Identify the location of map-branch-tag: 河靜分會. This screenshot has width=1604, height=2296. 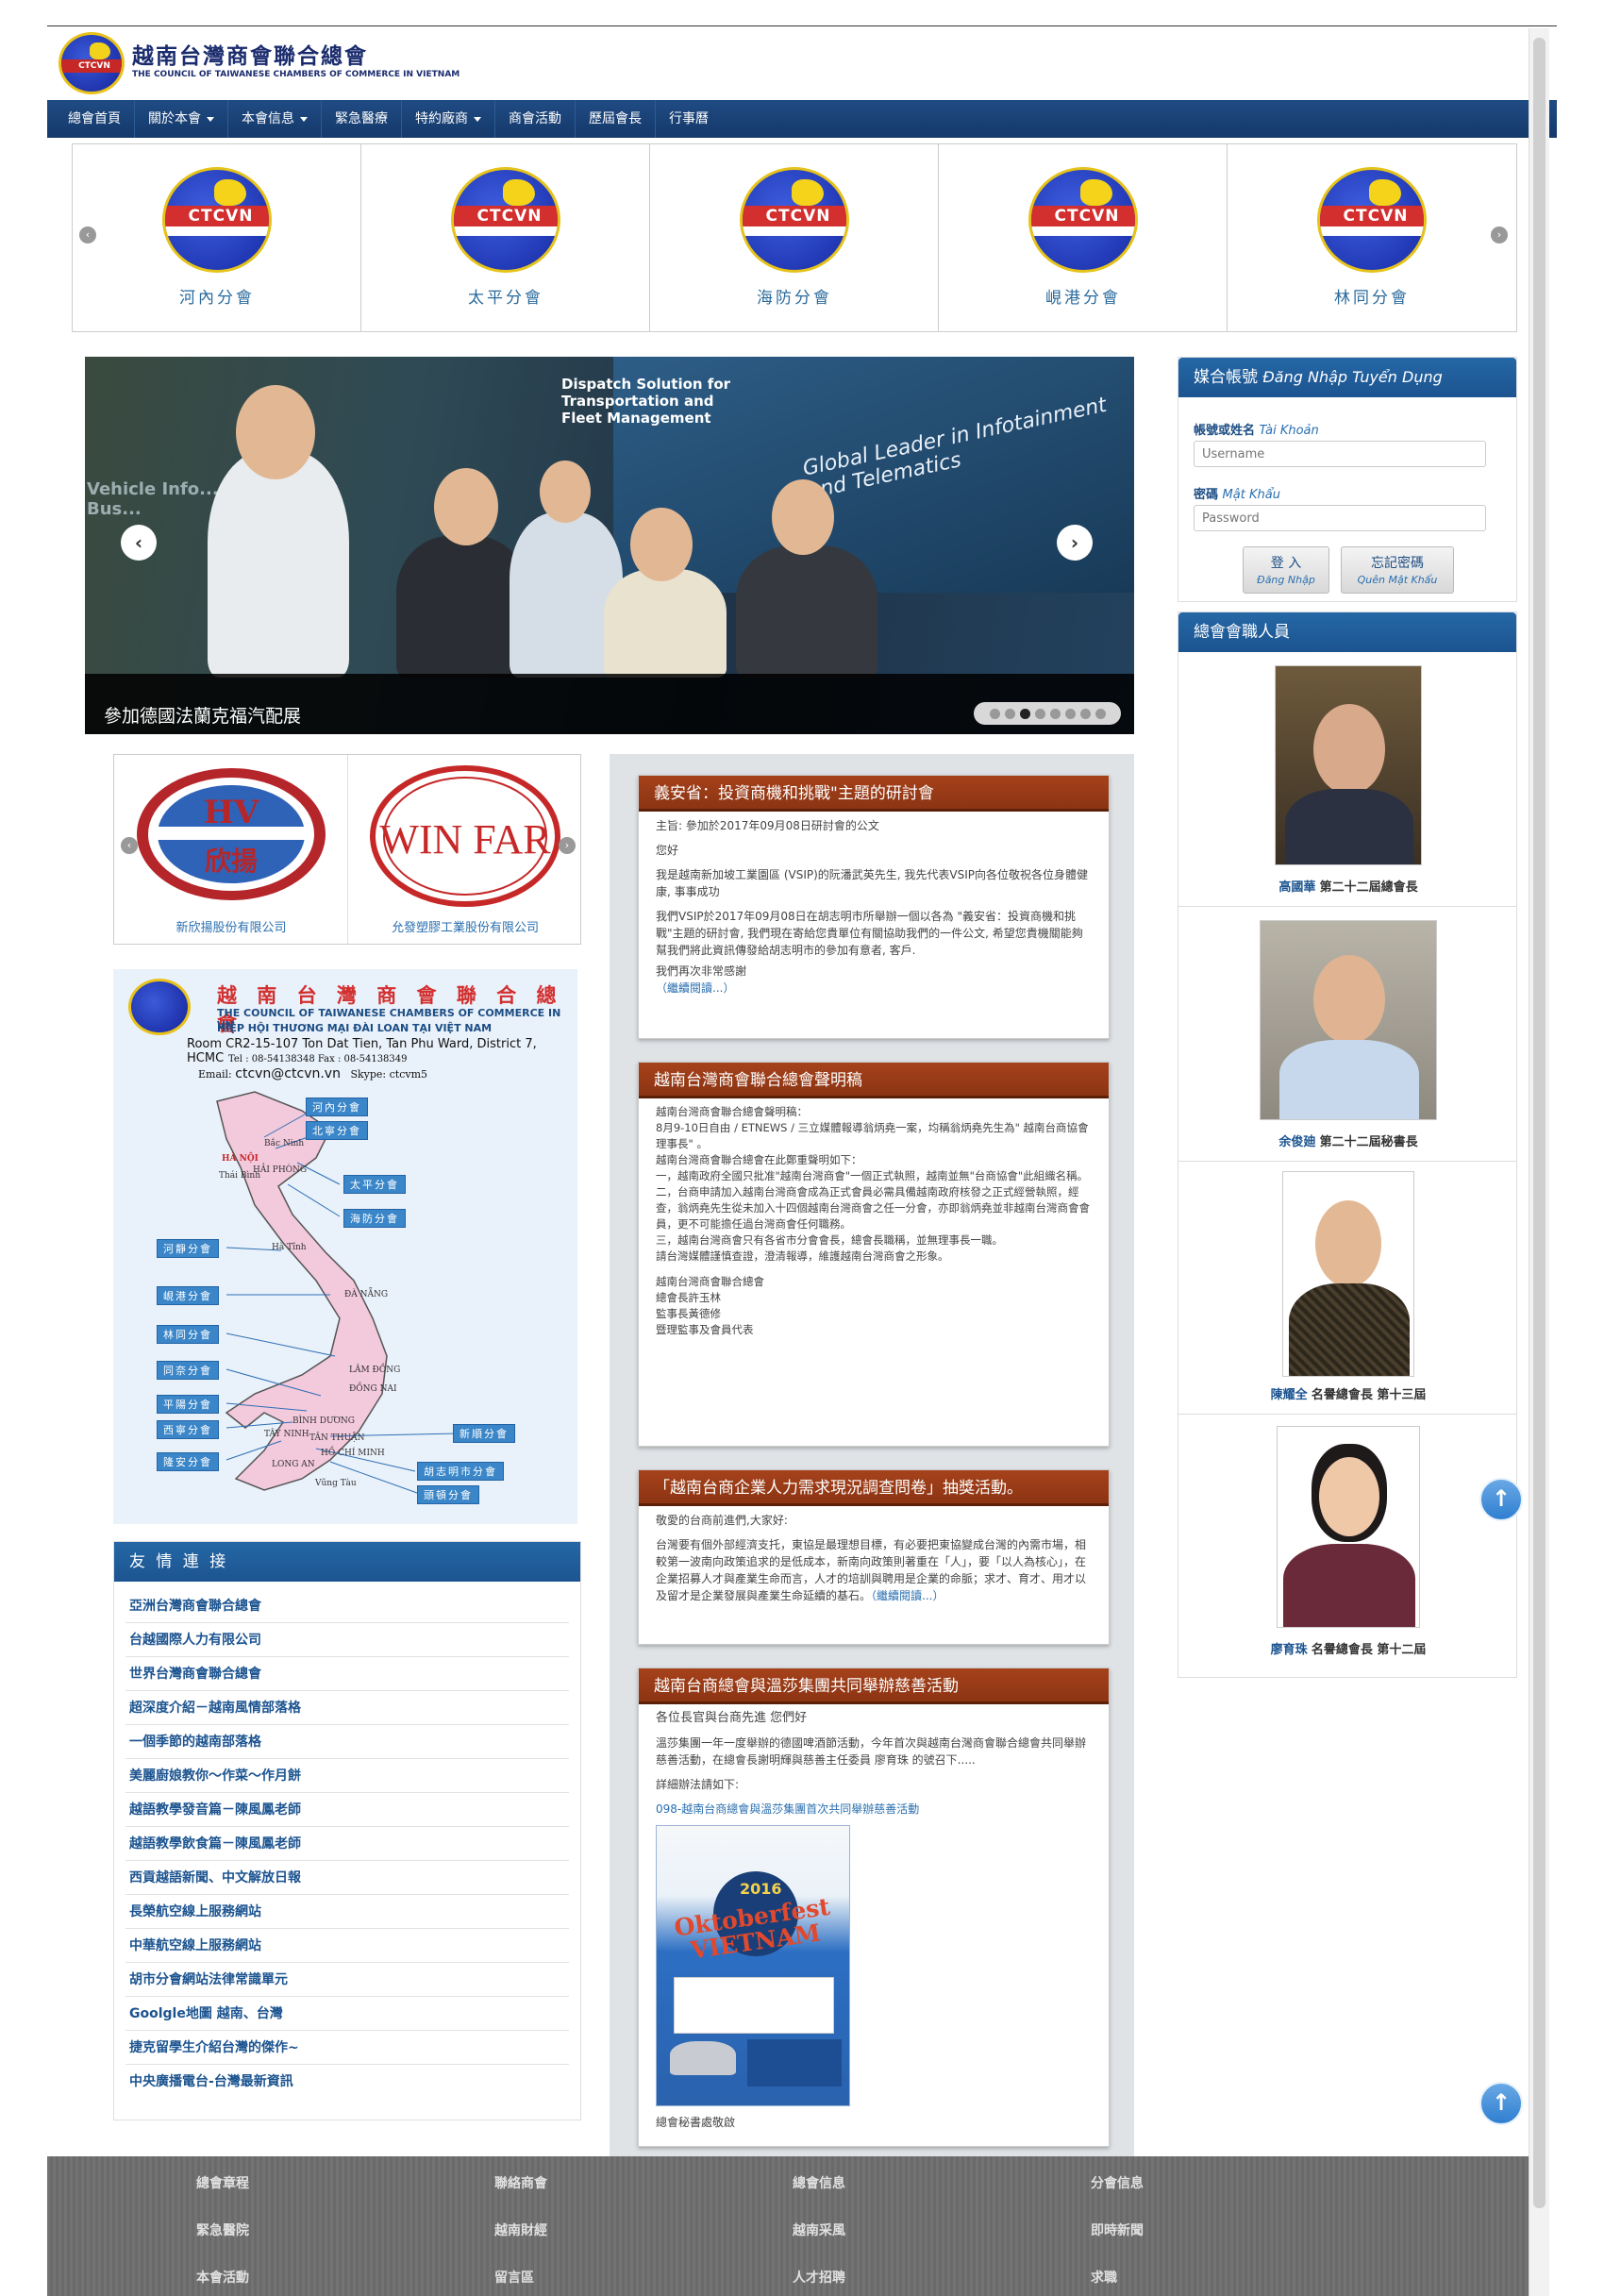
(188, 1249).